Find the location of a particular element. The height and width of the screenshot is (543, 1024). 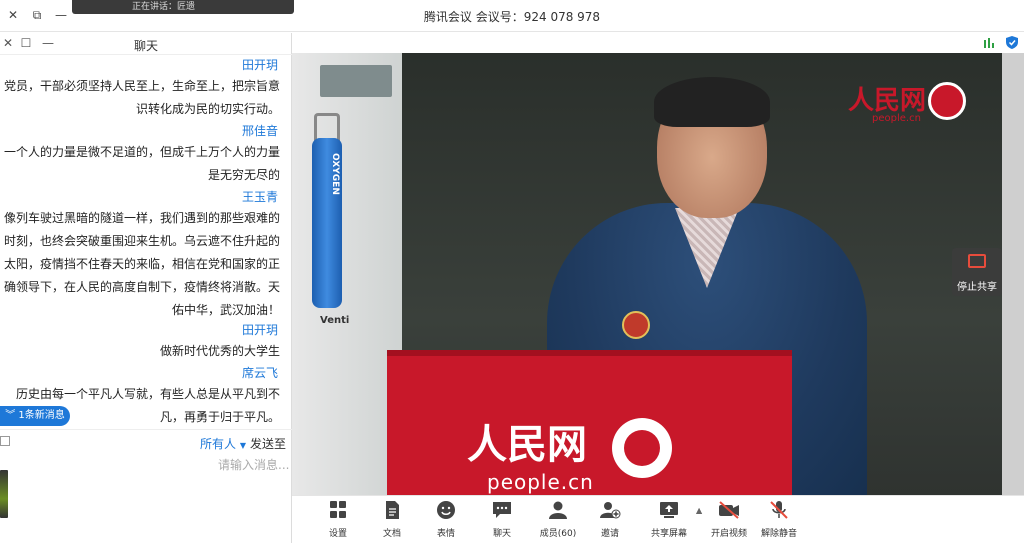

docs-button: 文档 is located at coordinates (392, 520).